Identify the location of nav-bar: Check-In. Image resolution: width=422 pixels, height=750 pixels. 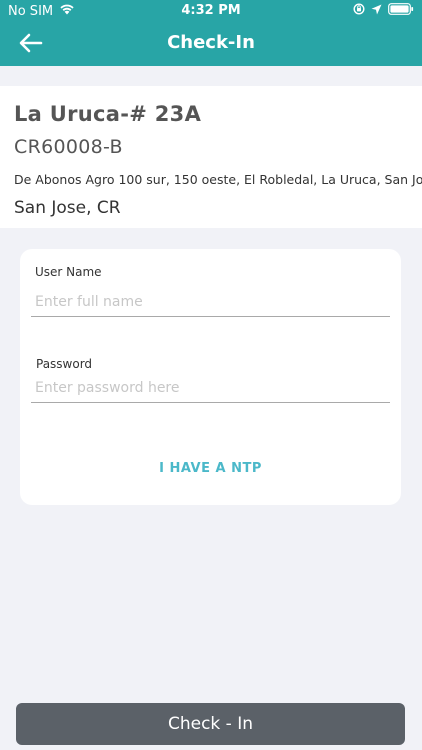
(211, 44).